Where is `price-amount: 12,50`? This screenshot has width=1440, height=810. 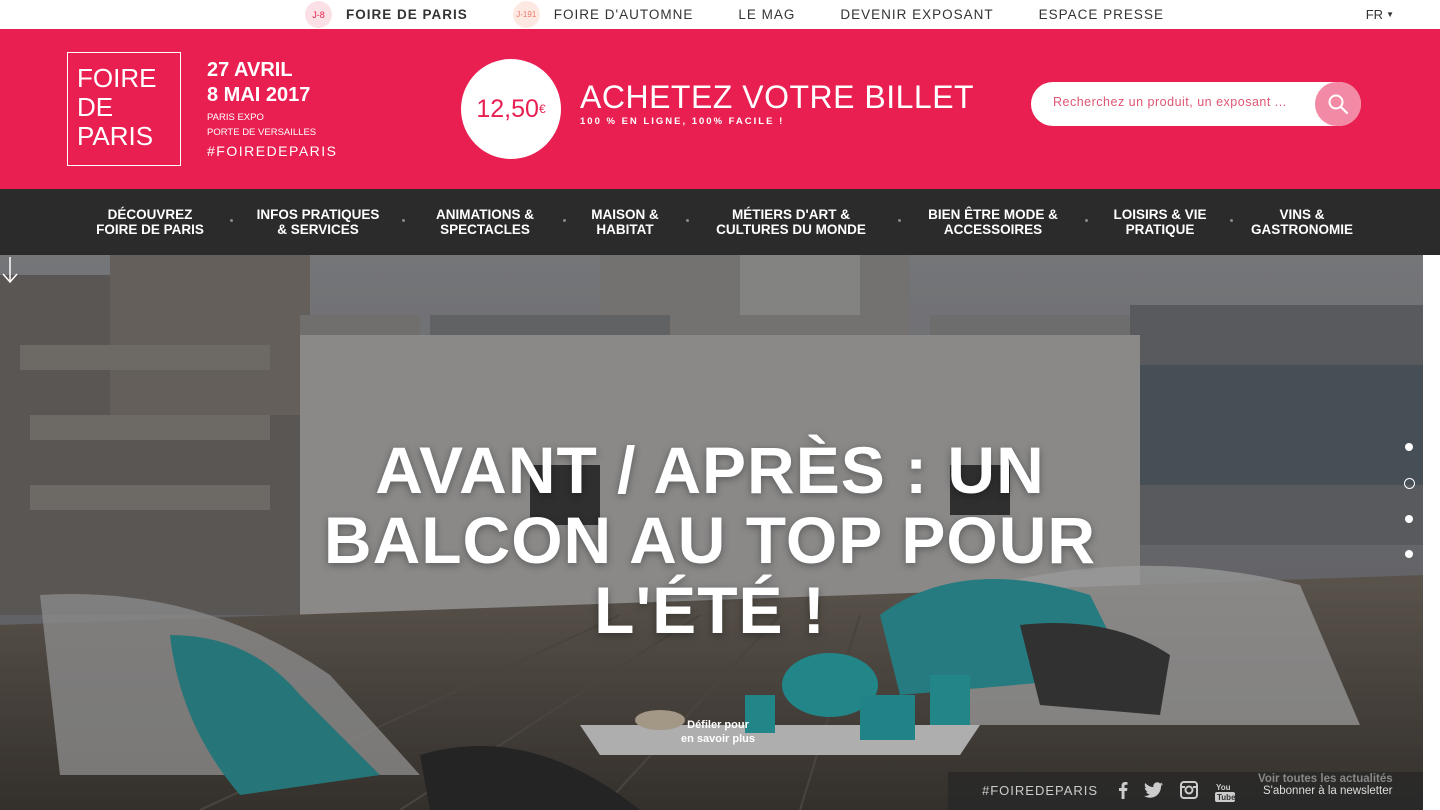
price-amount: 12,50 is located at coordinates (507, 108).